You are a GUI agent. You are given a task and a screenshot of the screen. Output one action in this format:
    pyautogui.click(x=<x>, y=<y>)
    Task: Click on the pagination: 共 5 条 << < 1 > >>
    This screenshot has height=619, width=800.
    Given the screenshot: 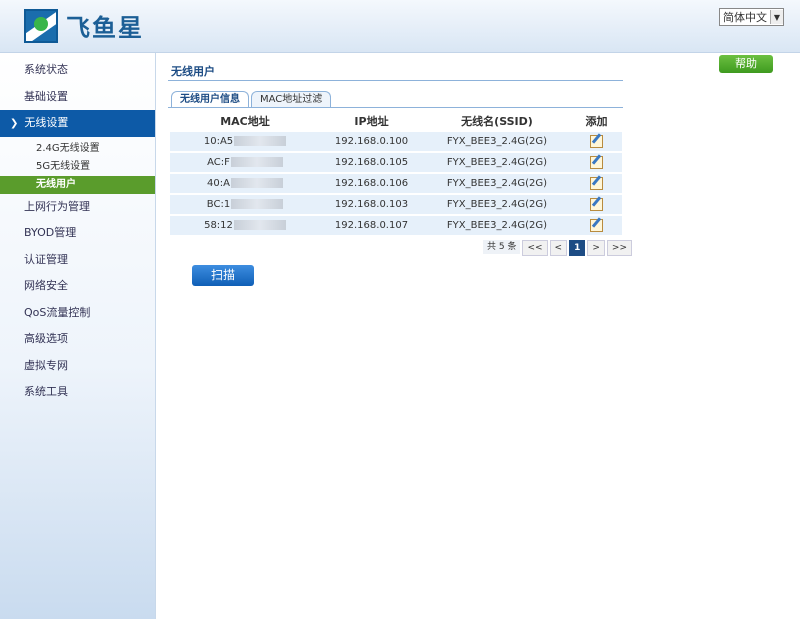 What is the action you would take?
    pyautogui.click(x=558, y=248)
    